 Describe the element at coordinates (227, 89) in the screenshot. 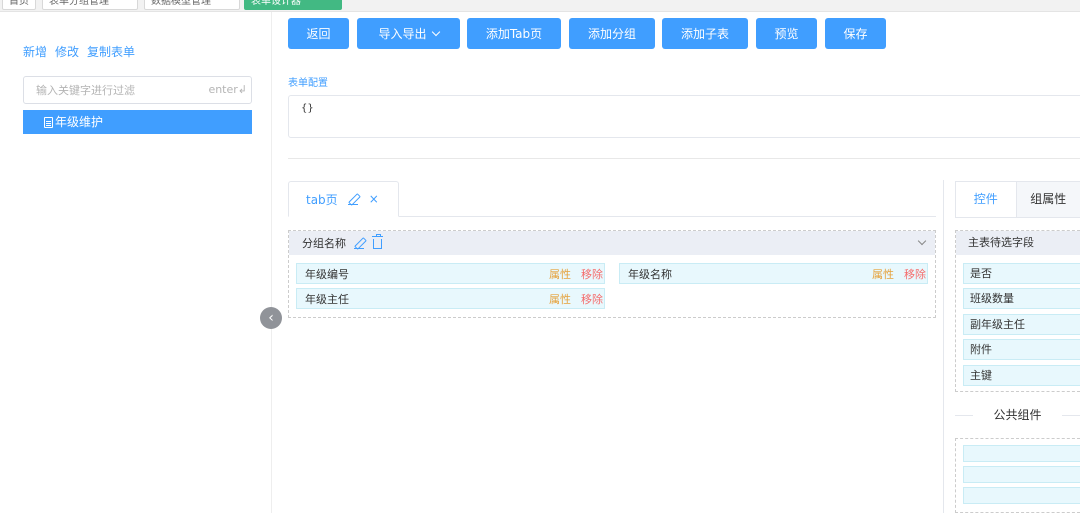

I see `enter-hint: enter↲` at that location.